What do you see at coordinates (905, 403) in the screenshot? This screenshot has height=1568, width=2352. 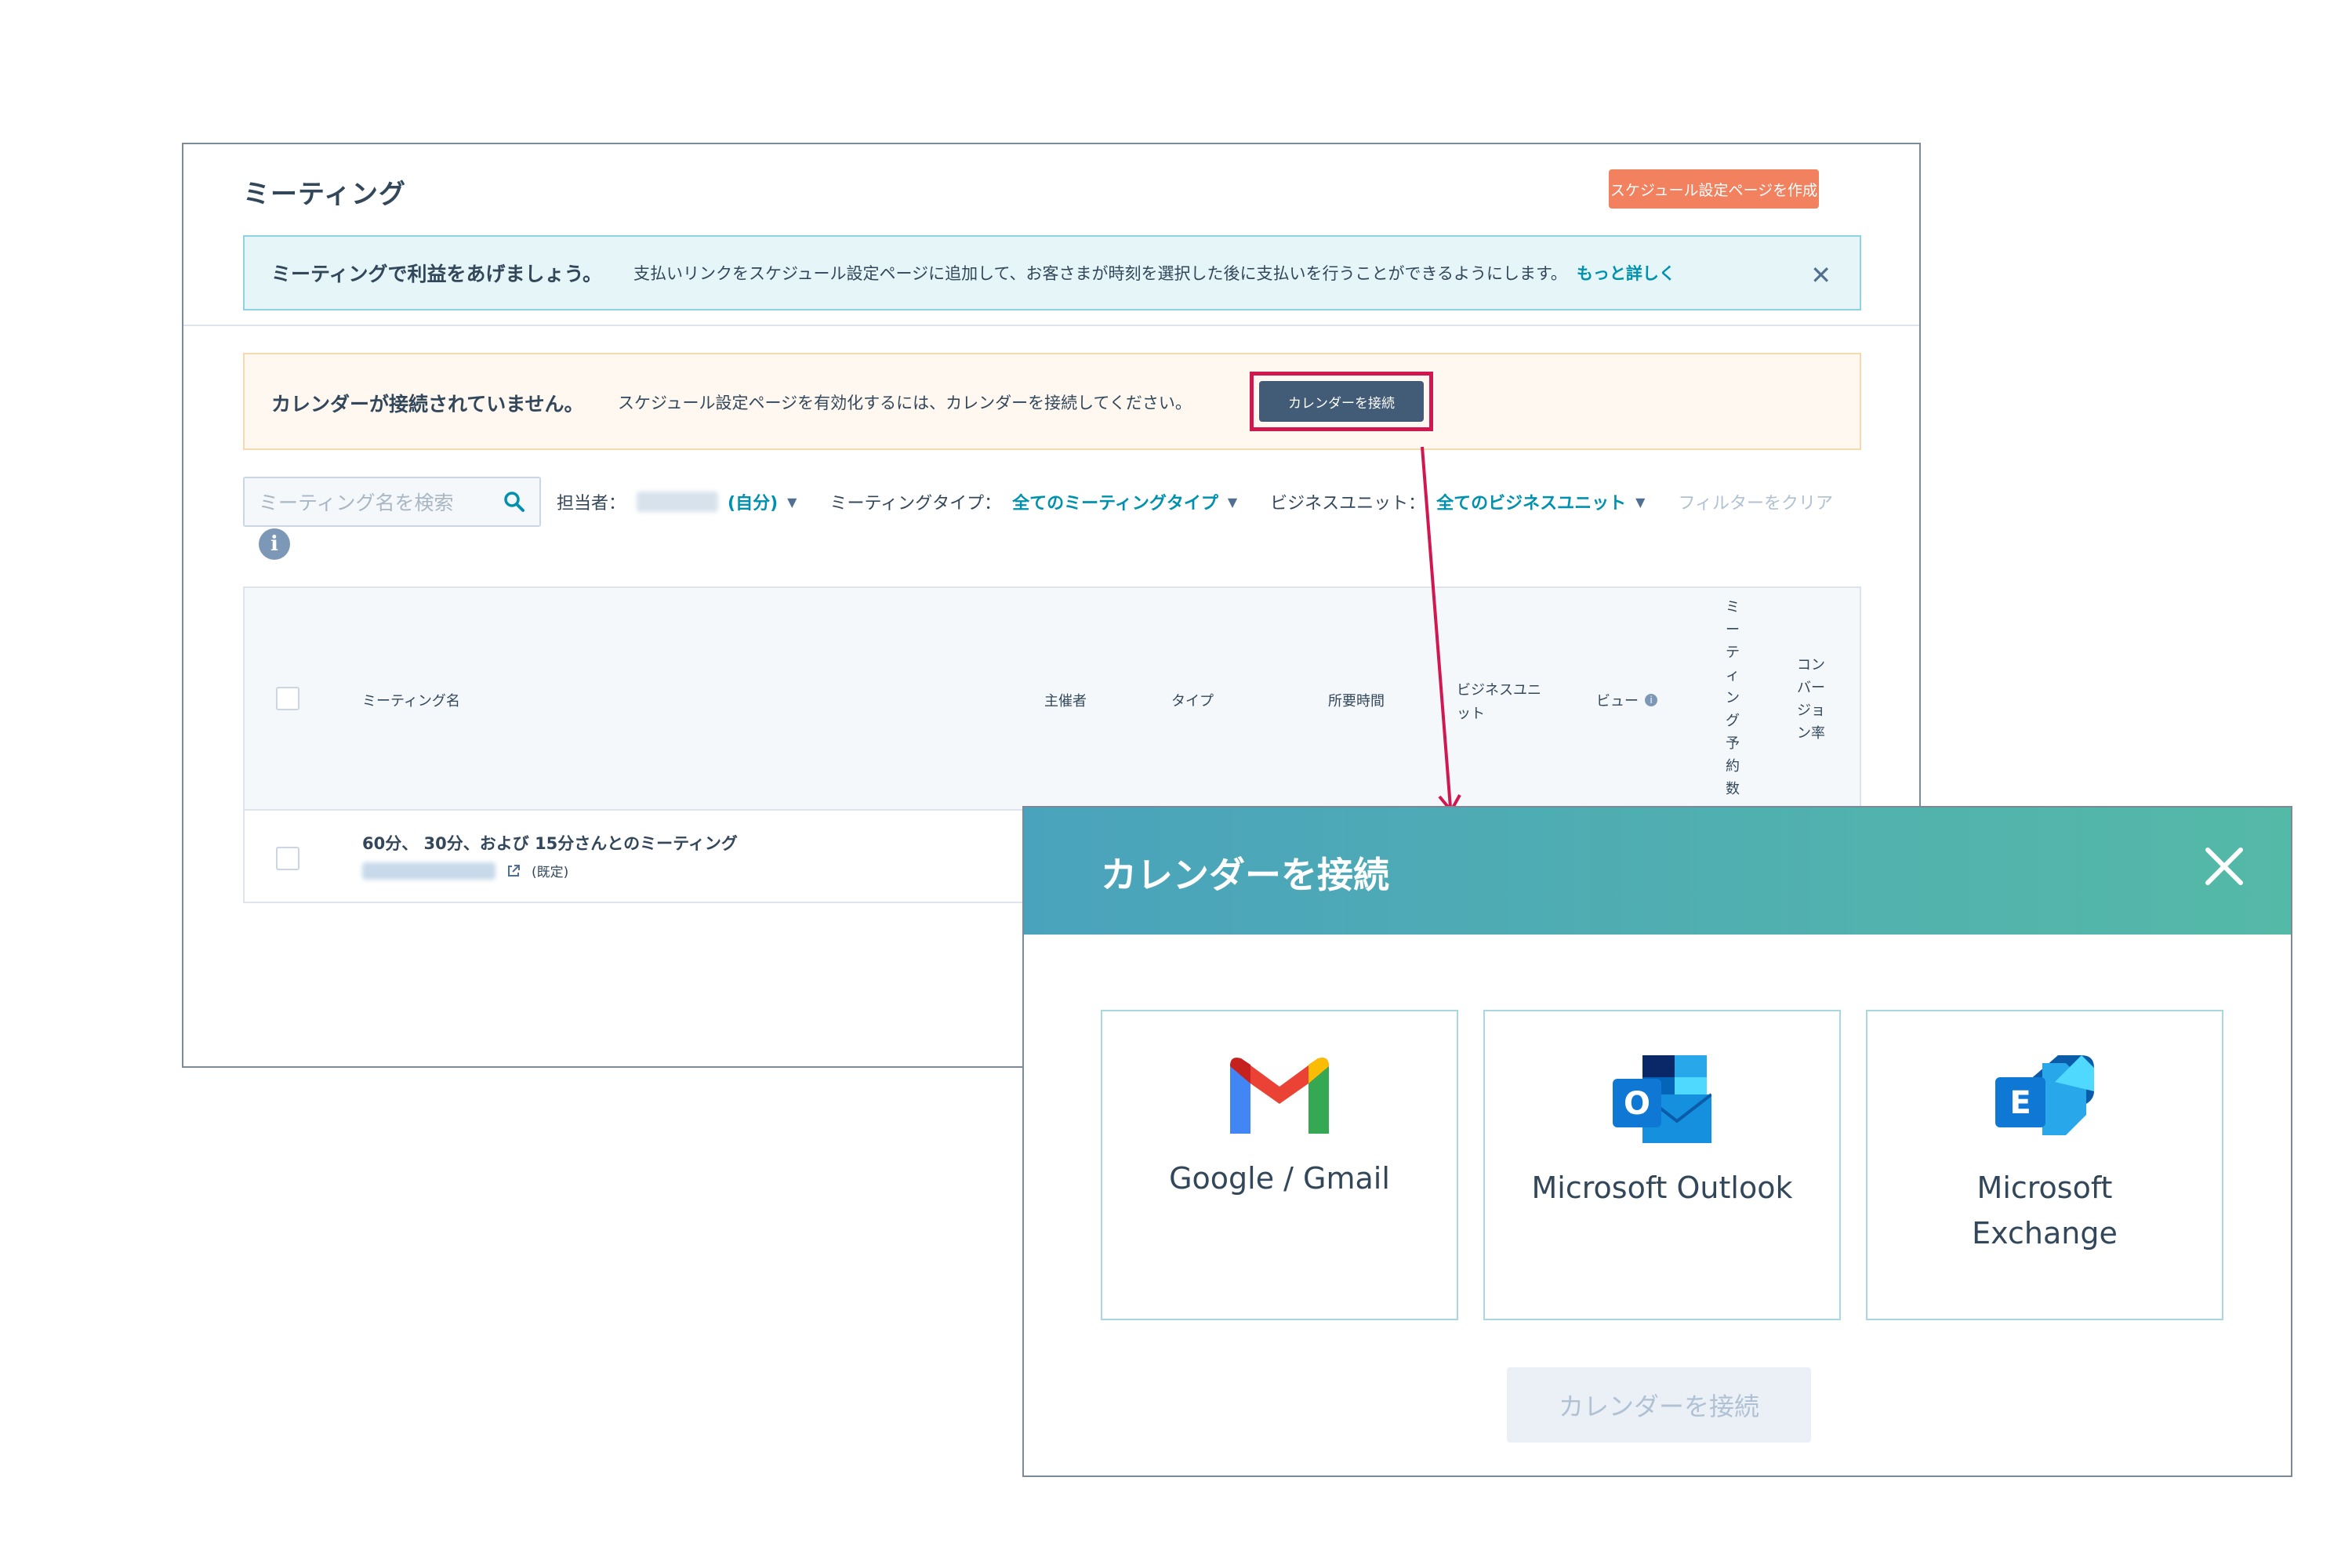 I see `warning-message: スケジュール設定ページを有効化するには、カレンダーを接続してください。` at bounding box center [905, 403].